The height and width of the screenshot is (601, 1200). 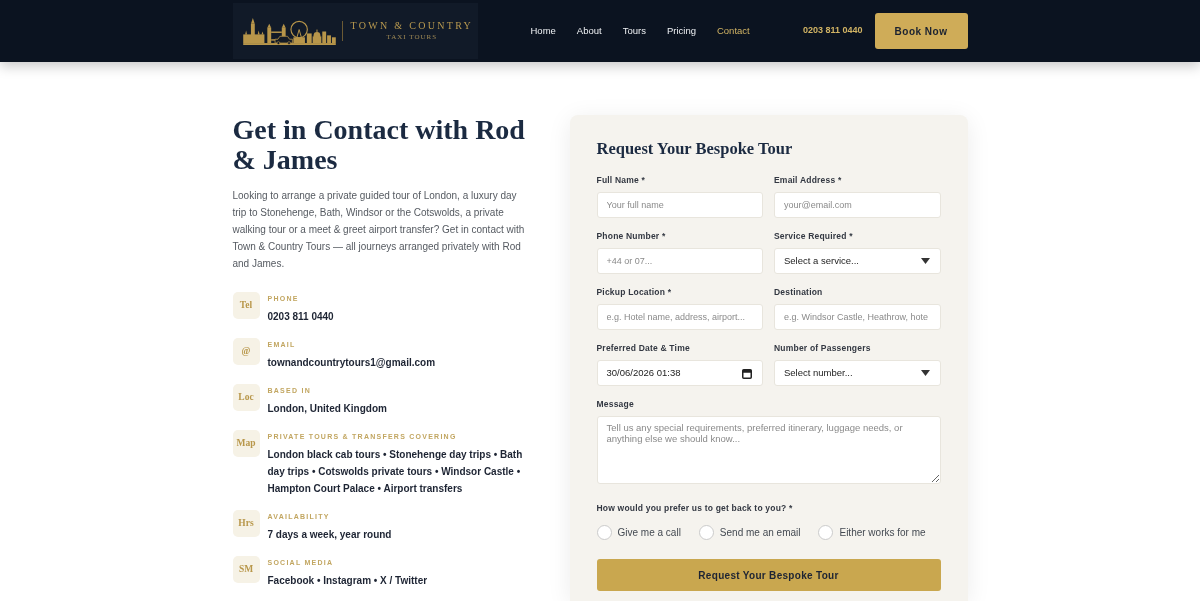 I want to click on intro-paragraph: Looking to arrange a private guided tour of London, a luxury day trip to Stonehenge, Bath, Windsor or the Cotswolds, a private walking tour or a meet & greet airport transfer? Get in contact with Town & Country Tours — all journeys arranged privately with Rod and James., so click(x=379, y=230).